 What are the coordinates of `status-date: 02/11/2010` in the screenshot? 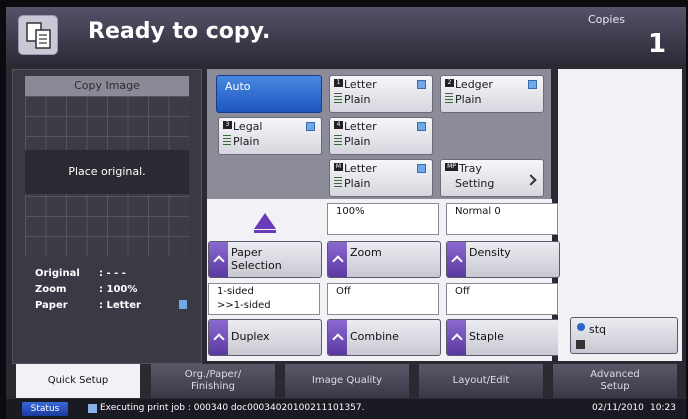 It's located at (618, 408).